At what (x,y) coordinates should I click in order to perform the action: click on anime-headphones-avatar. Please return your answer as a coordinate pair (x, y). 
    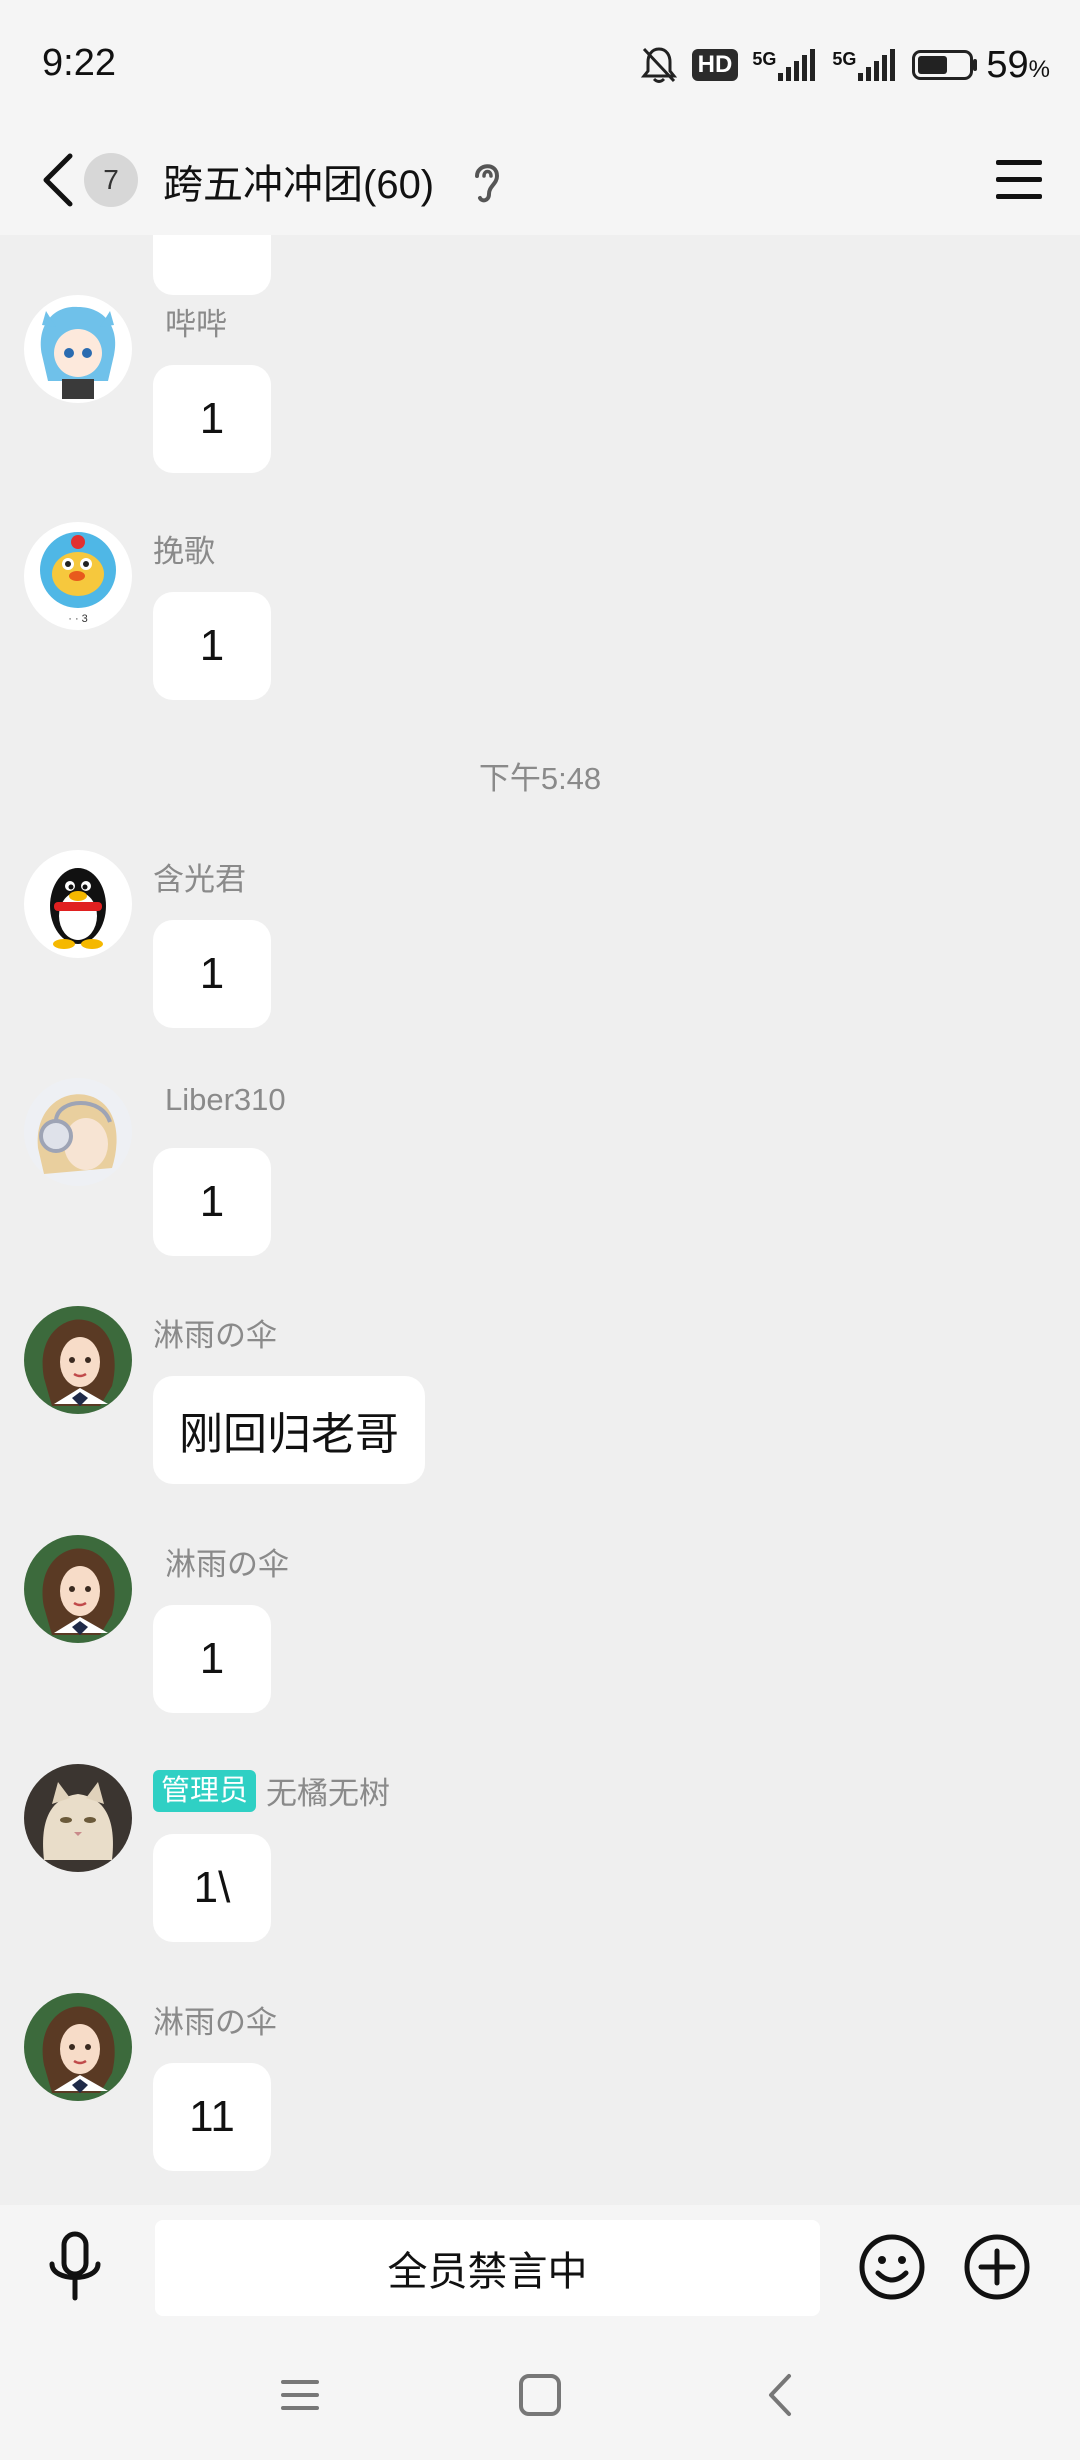
    Looking at the image, I should click on (78, 1132).